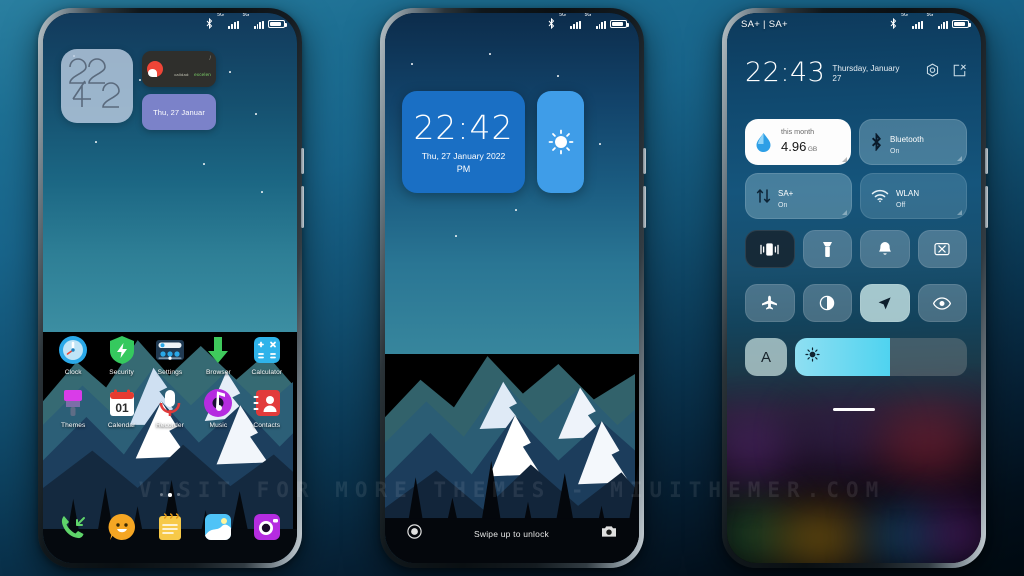 Image resolution: width=1024 pixels, height=576 pixels. What do you see at coordinates (856, 196) in the screenshot?
I see `cc-tile-row-2: SA+ On WLAN Off` at bounding box center [856, 196].